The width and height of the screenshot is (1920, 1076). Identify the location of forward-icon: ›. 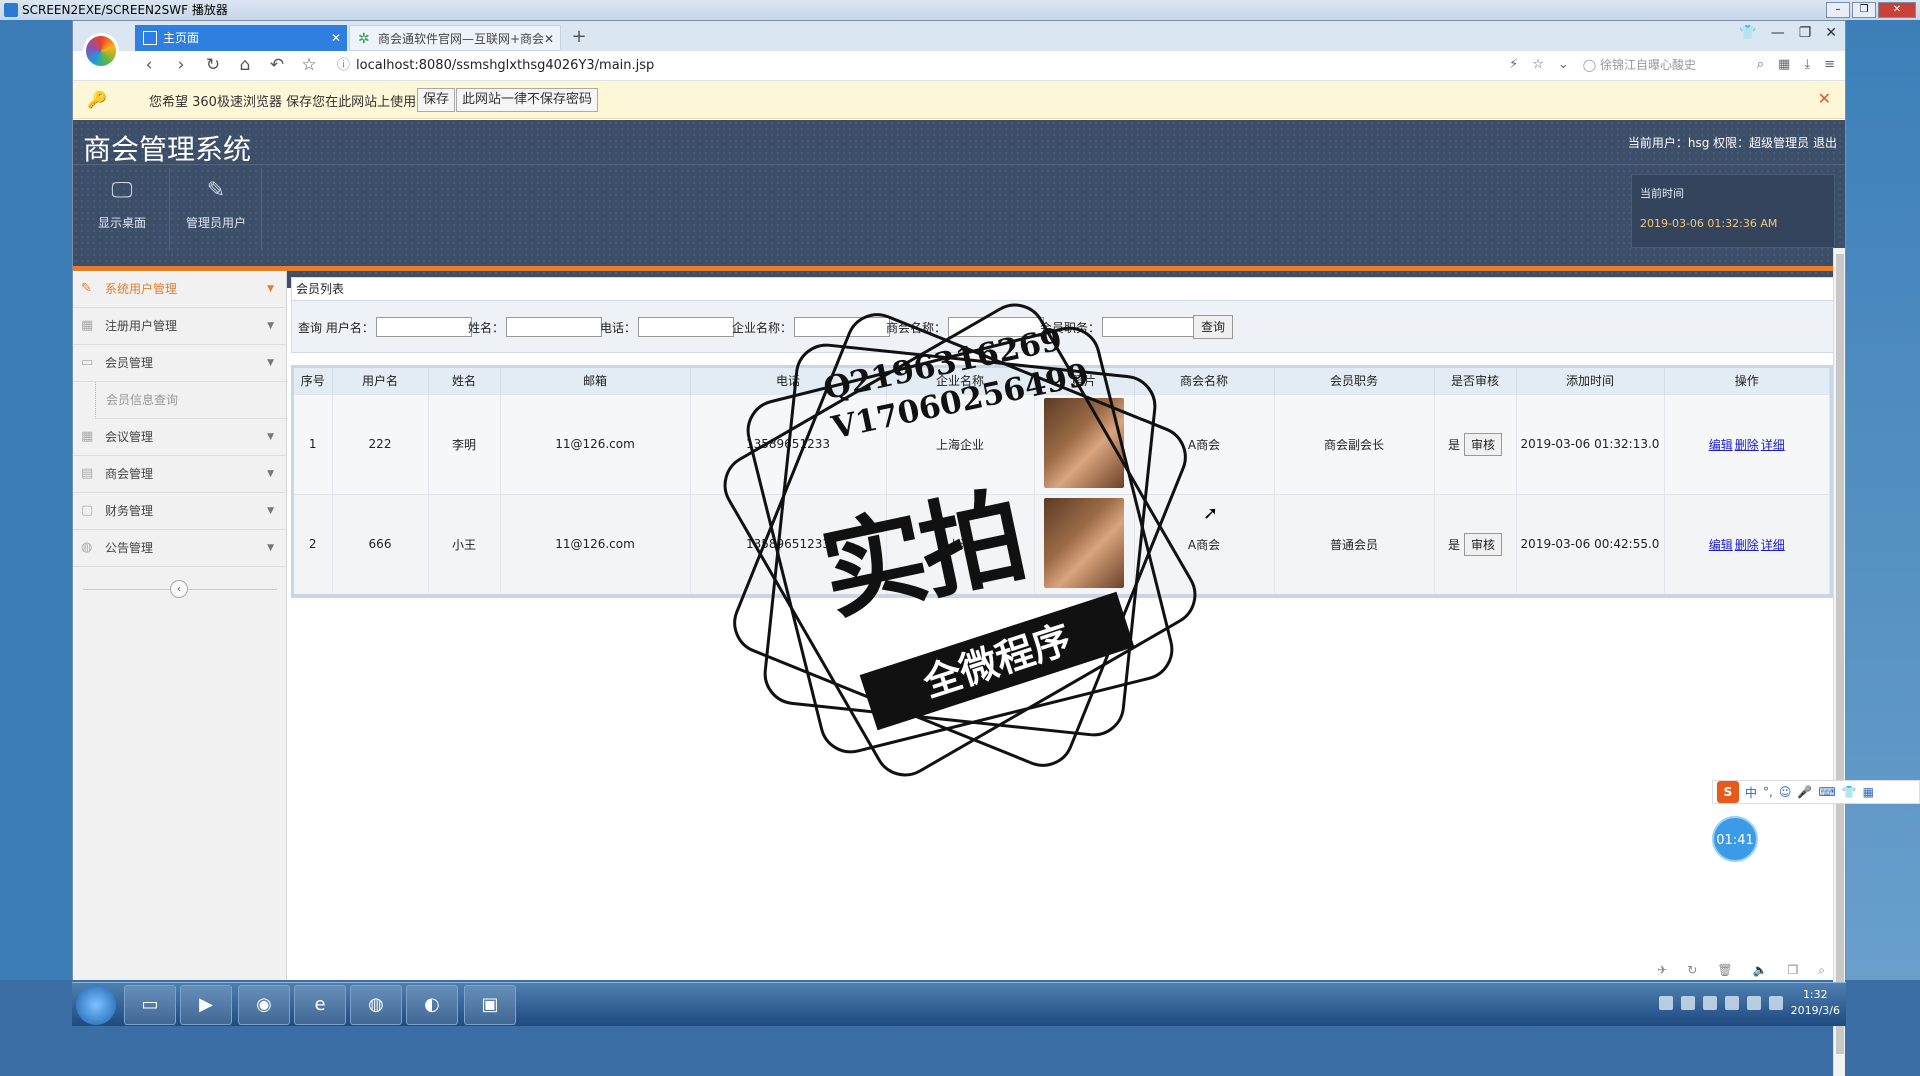
(181, 65).